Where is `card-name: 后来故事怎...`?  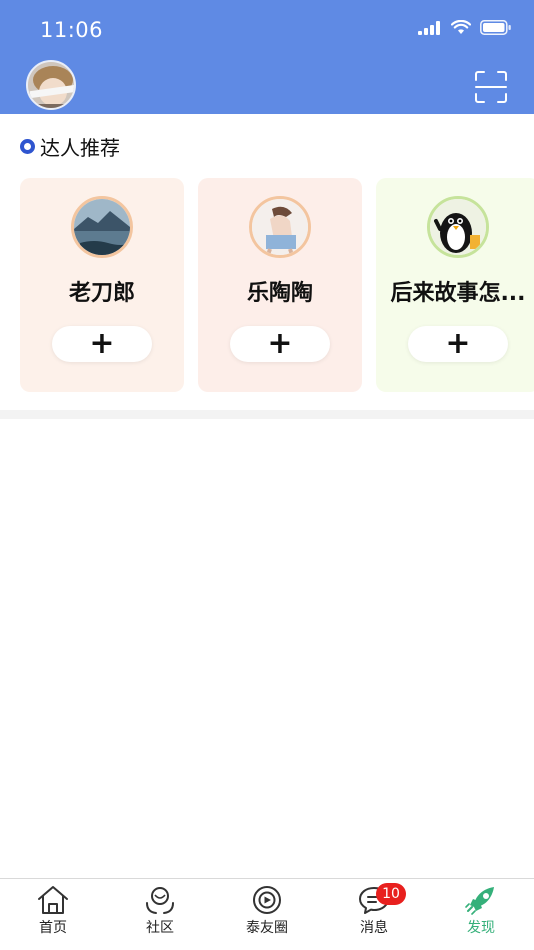
card-name: 后来故事怎... is located at coordinates (458, 293).